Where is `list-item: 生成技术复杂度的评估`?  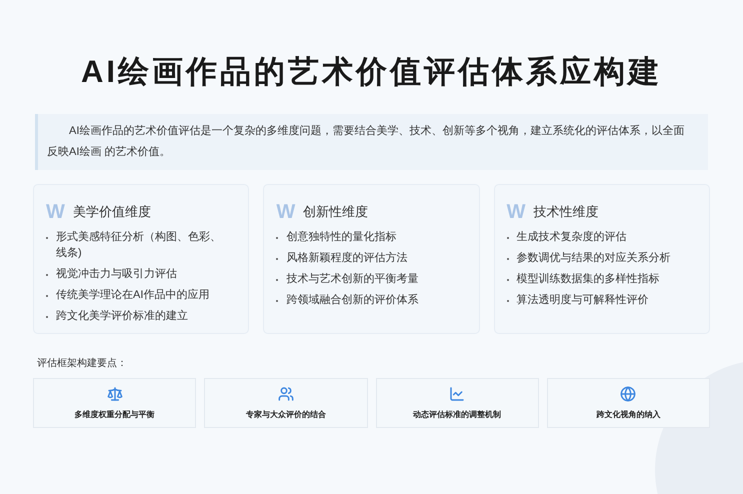 list-item: 生成技术复杂度的评估 is located at coordinates (572, 237).